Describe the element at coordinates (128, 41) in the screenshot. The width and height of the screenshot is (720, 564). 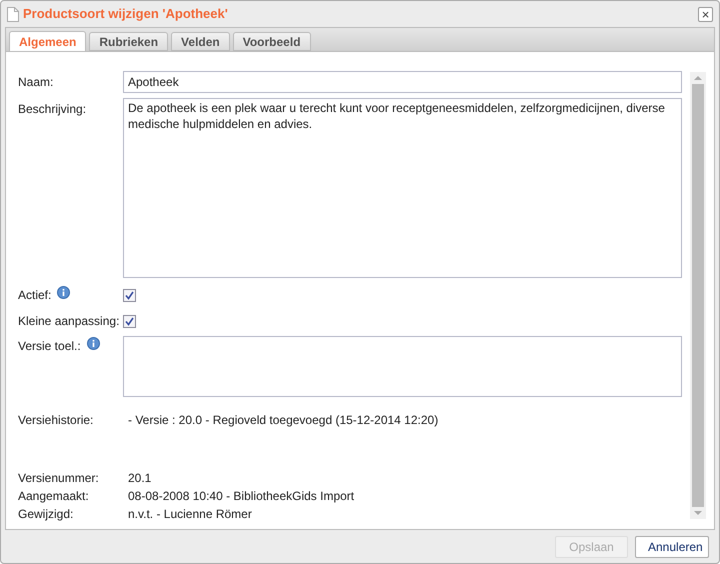
I see `tab: Rubrieken` at that location.